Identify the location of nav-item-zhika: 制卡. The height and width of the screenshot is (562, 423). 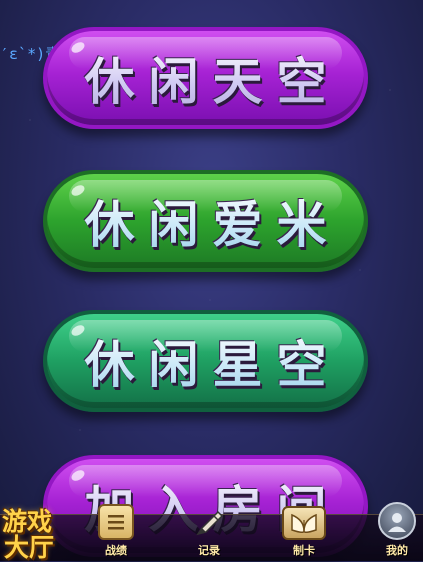
(304, 532).